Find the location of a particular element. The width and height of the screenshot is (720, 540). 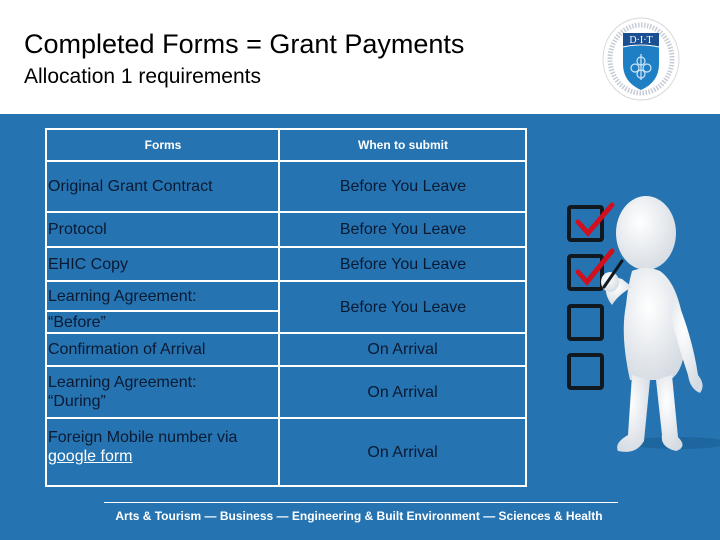

form-name: Foreign Mobile number via google form is located at coordinates (162, 452).